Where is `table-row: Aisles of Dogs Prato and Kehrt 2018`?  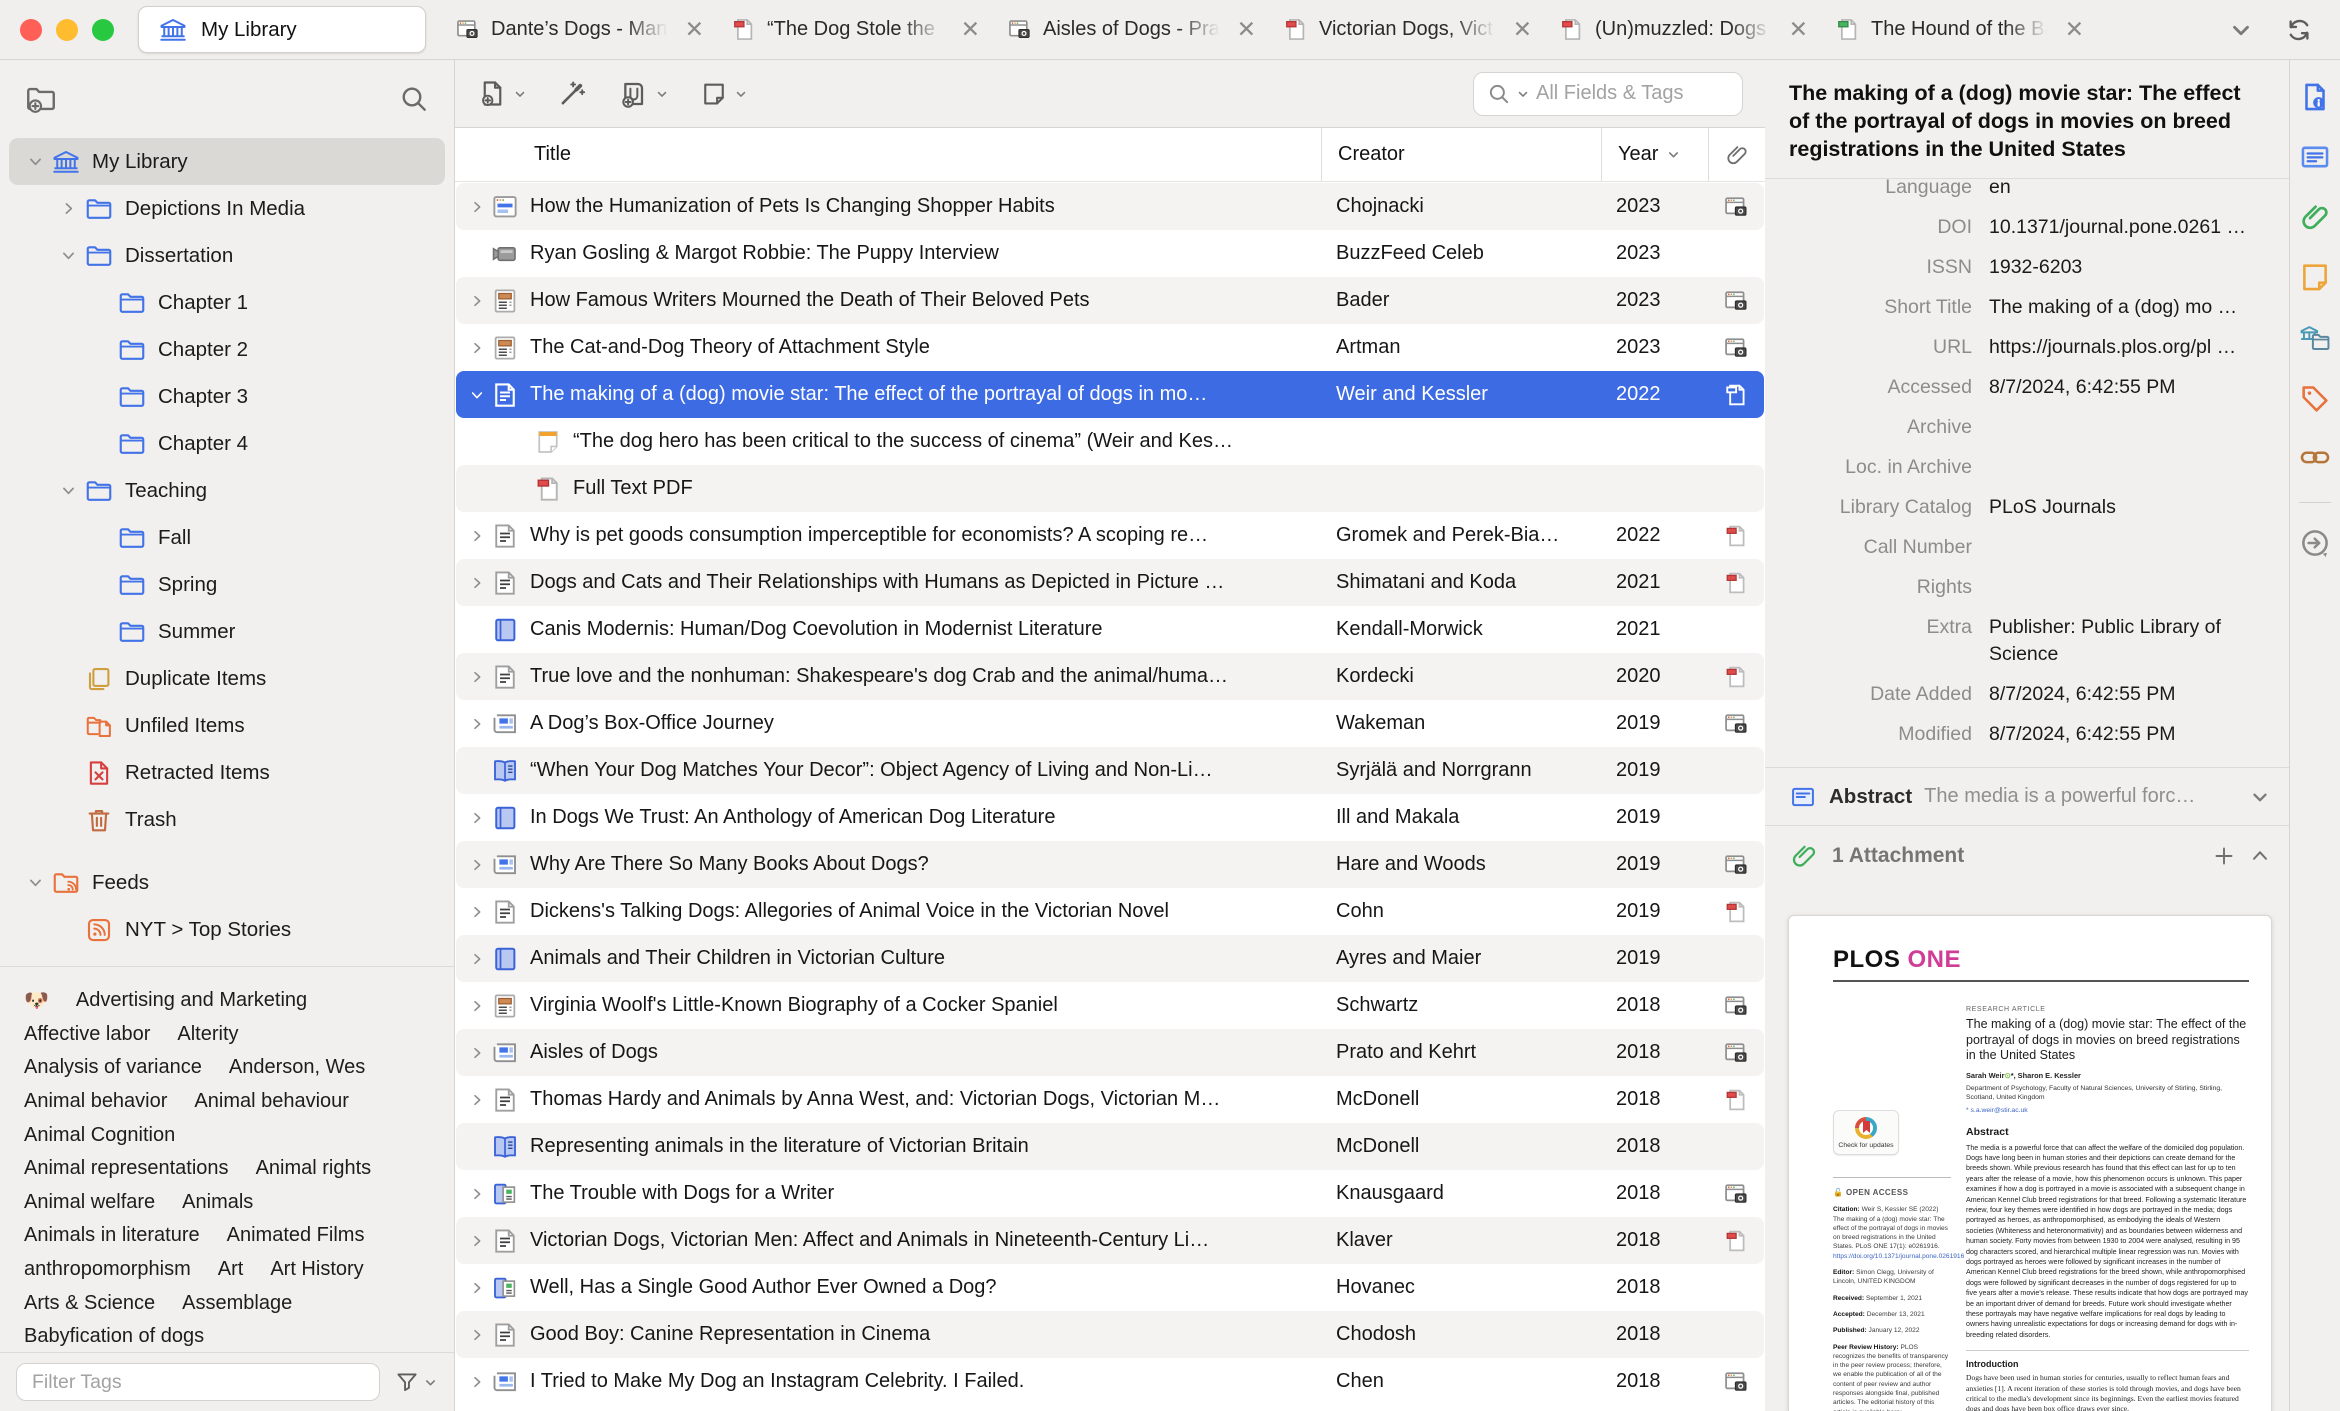
table-row: Aisles of Dogs Prato and Kehrt 2018 is located at coordinates (1110, 1052).